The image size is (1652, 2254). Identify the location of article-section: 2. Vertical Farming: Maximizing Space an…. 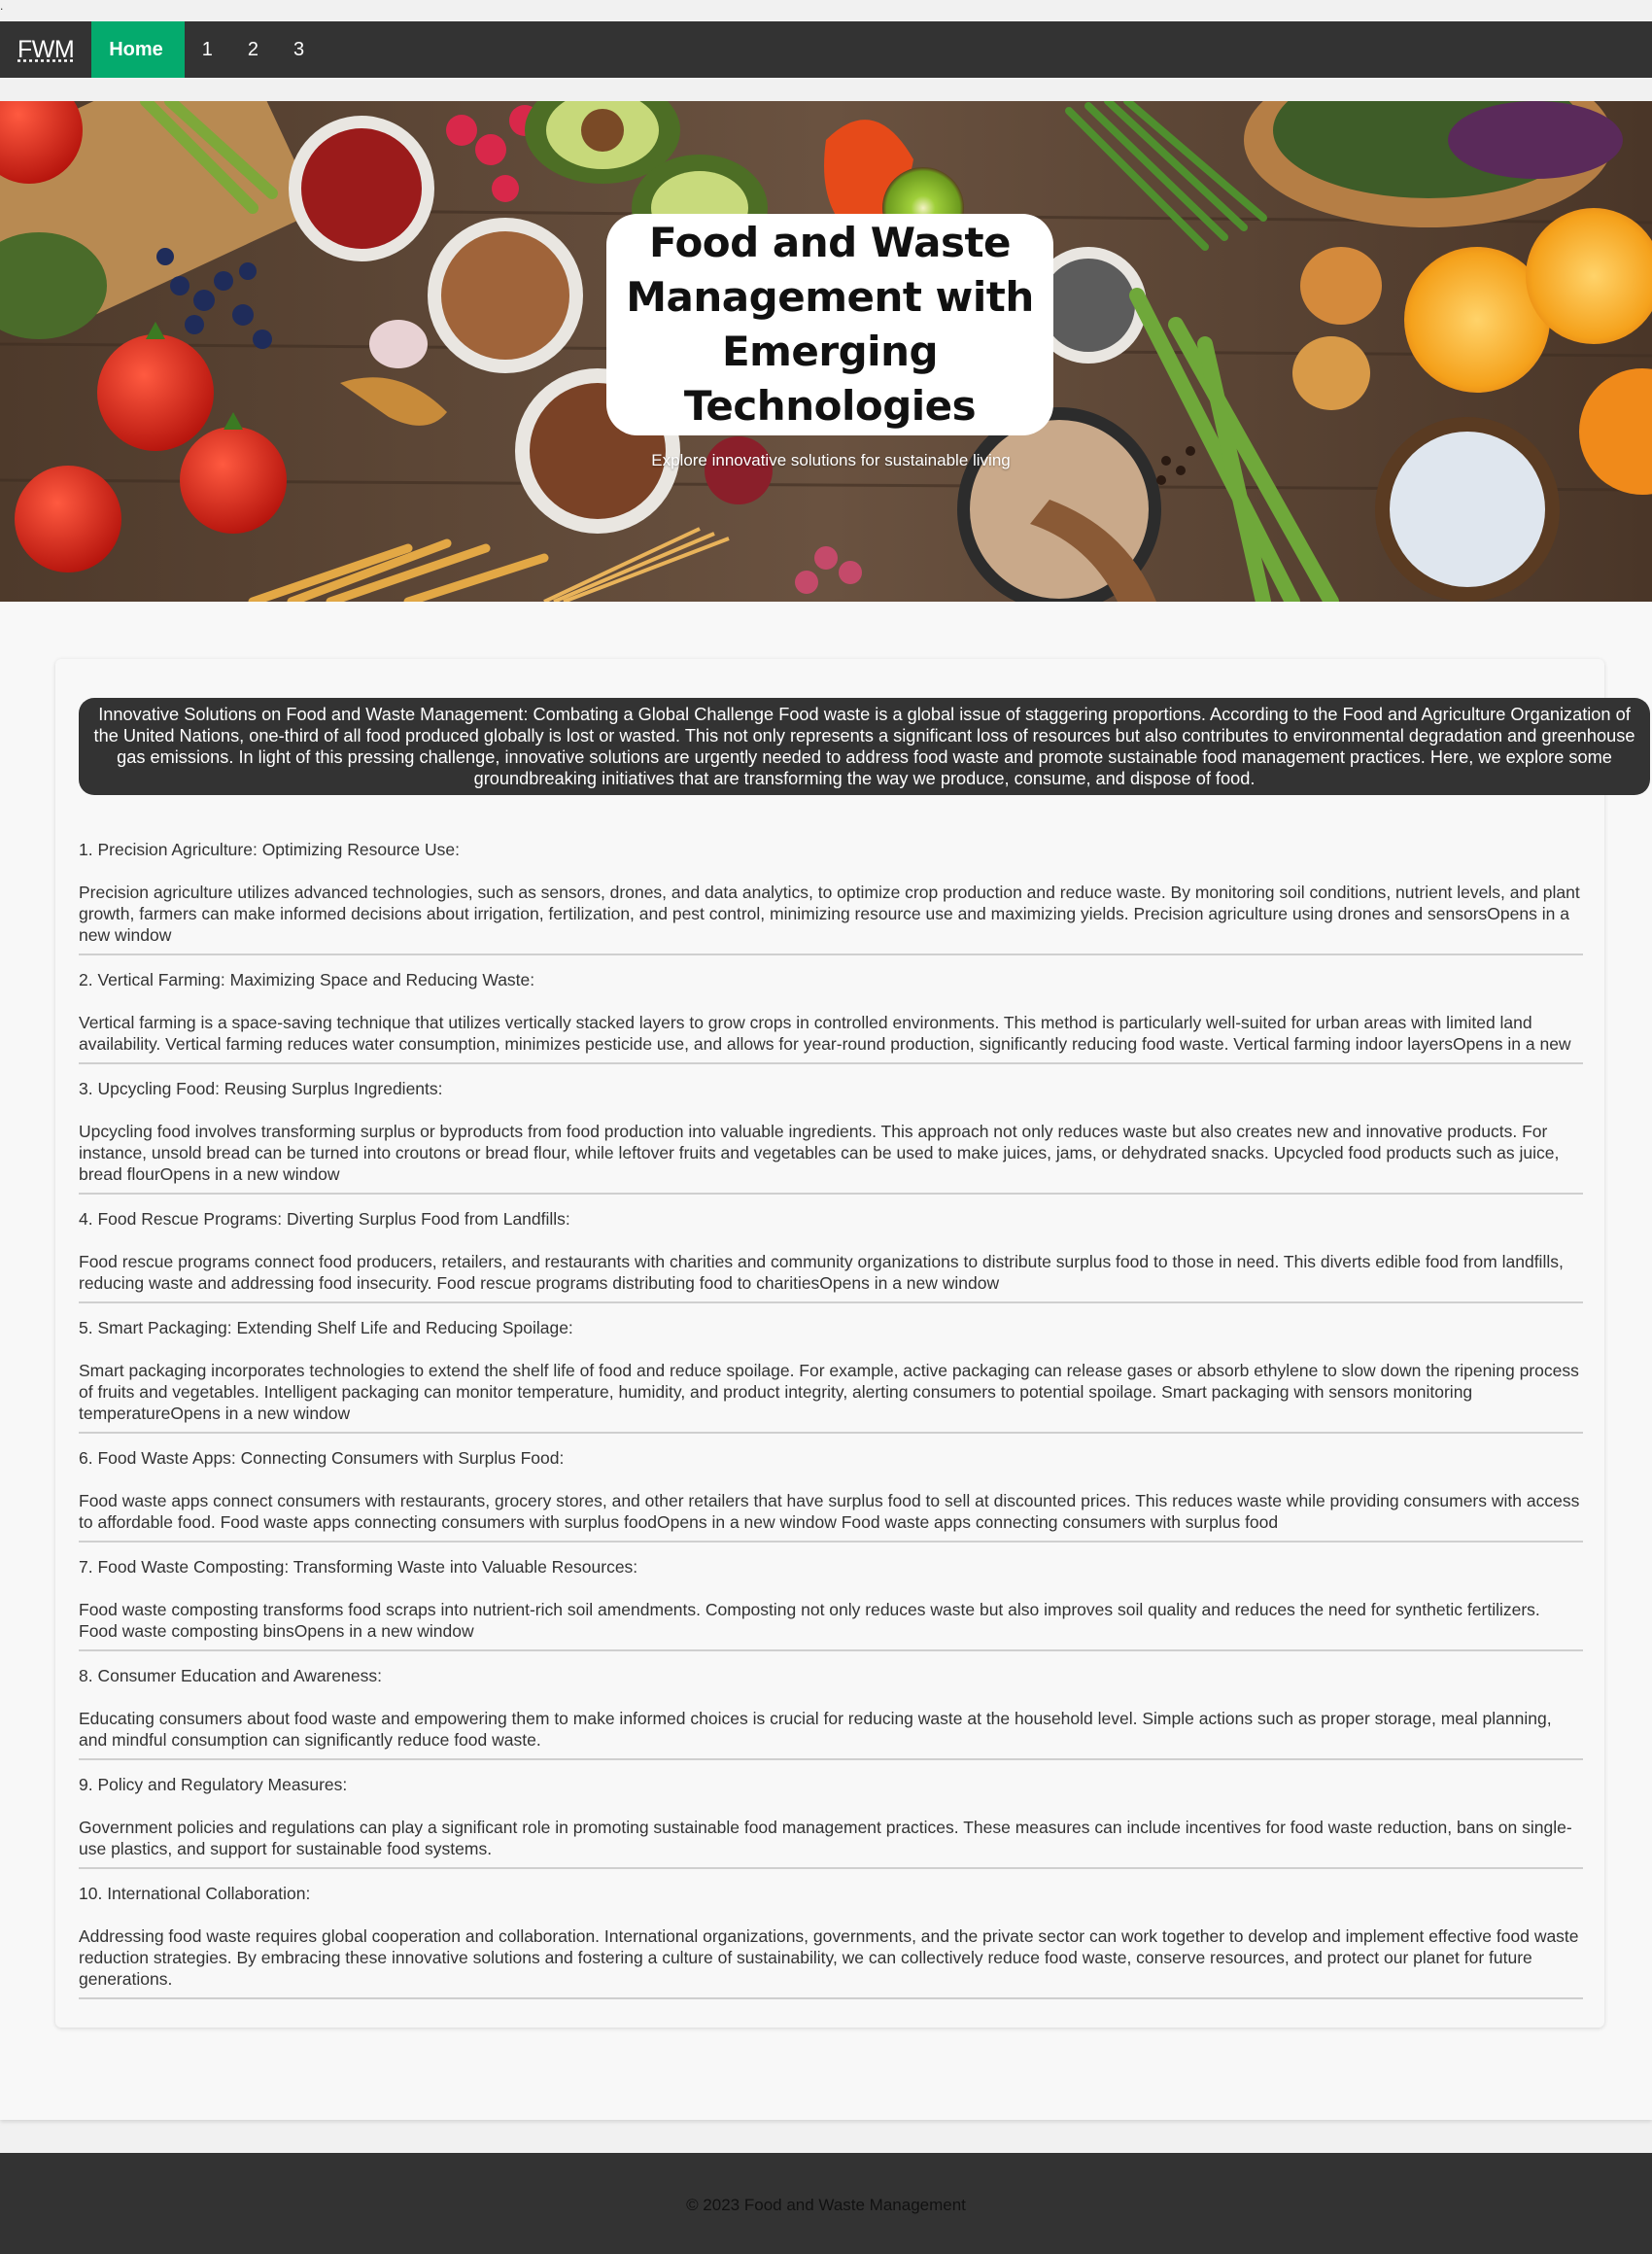
(831, 1013).